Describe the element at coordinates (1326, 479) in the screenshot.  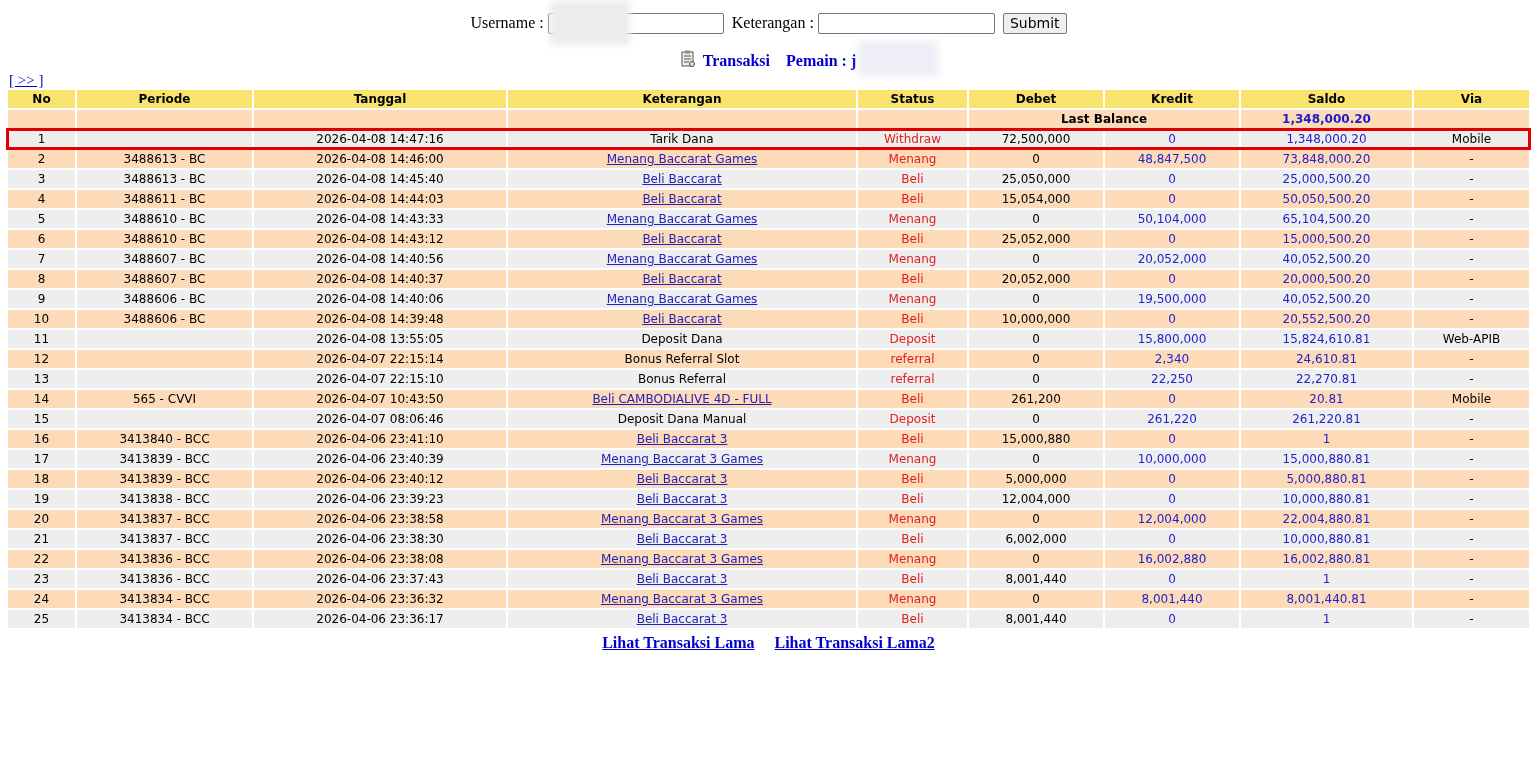
I see `balance-cell: 5,000,880.81` at that location.